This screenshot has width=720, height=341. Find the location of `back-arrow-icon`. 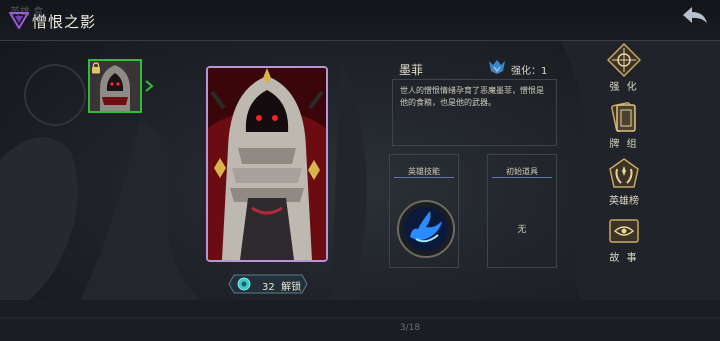

back-arrow-icon is located at coordinates (695, 15).